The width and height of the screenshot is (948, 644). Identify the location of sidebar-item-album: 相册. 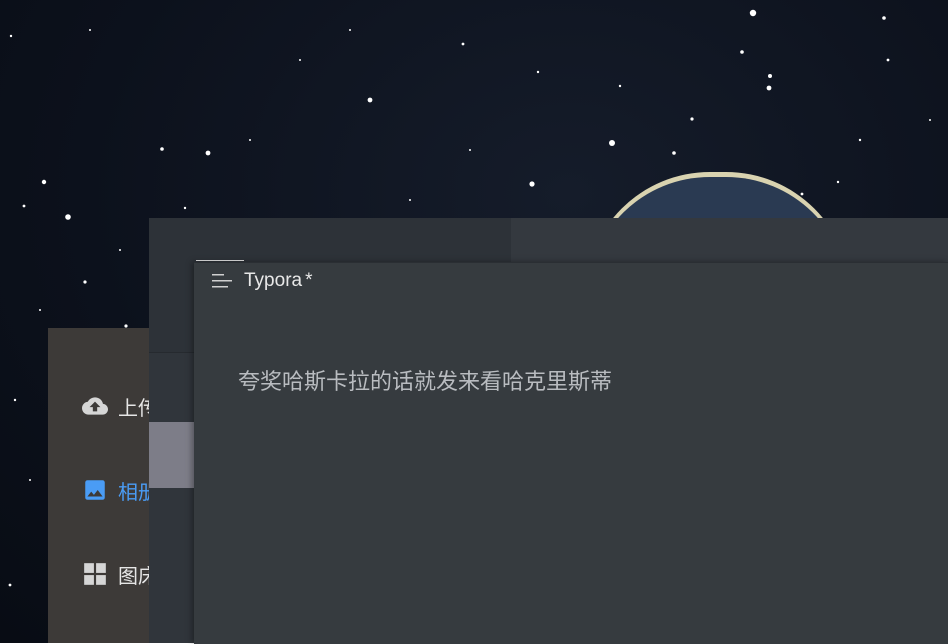
(120, 490).